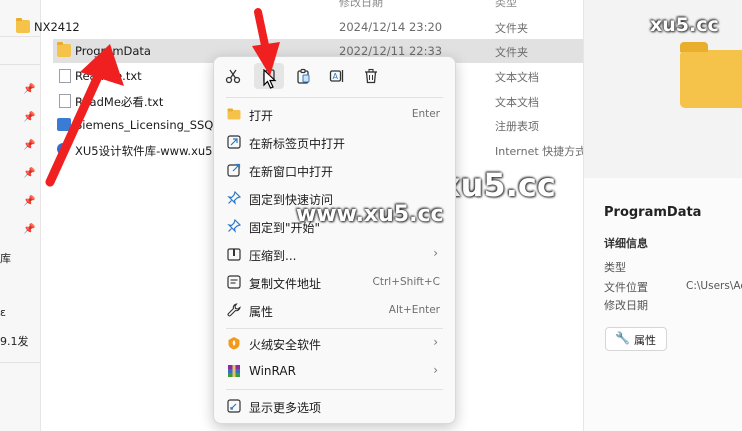 This screenshot has width=742, height=431. Describe the element at coordinates (370, 214) in the screenshot. I see `watermark-url: www.xu5.cc` at that location.